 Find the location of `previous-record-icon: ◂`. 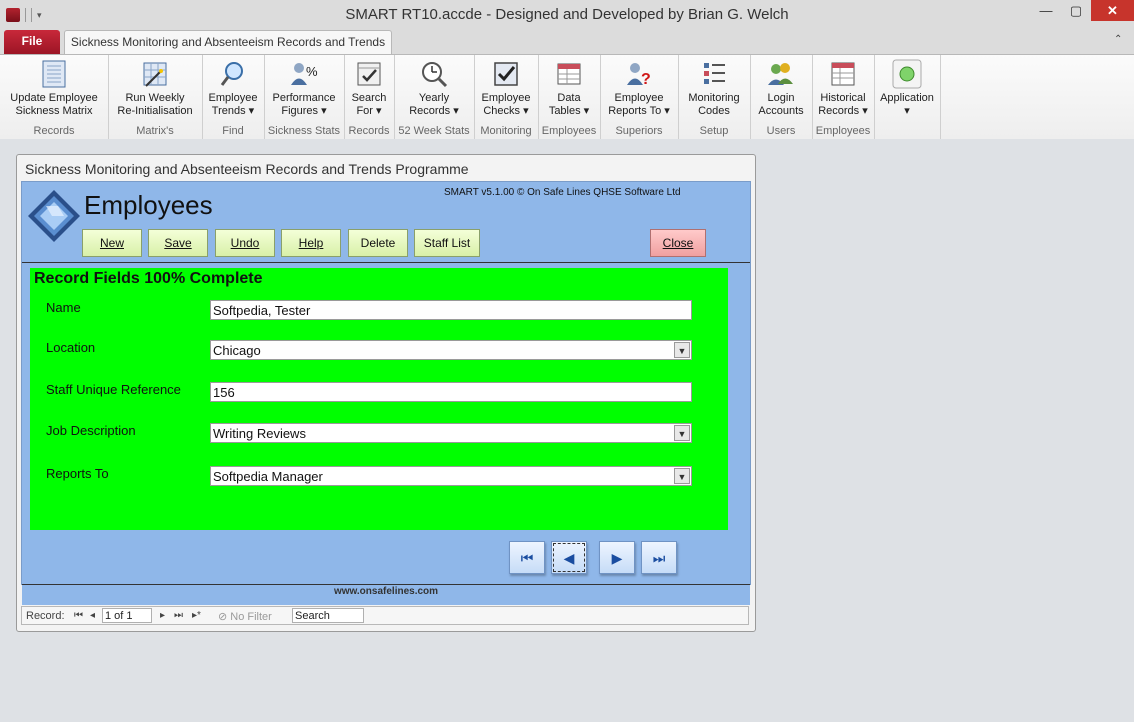

previous-record-icon: ◂ is located at coordinates (92, 615).